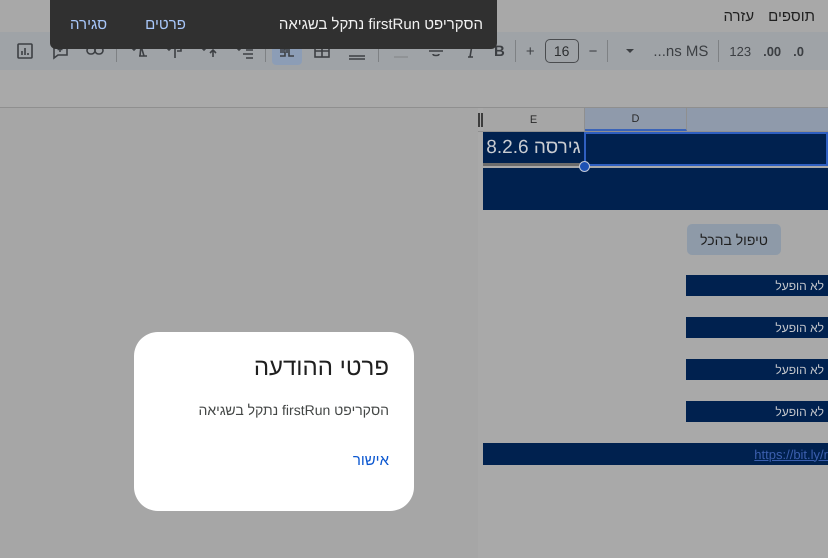 This screenshot has width=828, height=558. What do you see at coordinates (680, 51) in the screenshot?
I see `font-dropdown: ...ns MS` at bounding box center [680, 51].